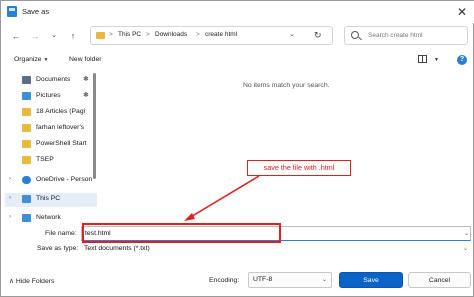  Describe the element at coordinates (355, 35) in the screenshot. I see `search-icon` at that location.